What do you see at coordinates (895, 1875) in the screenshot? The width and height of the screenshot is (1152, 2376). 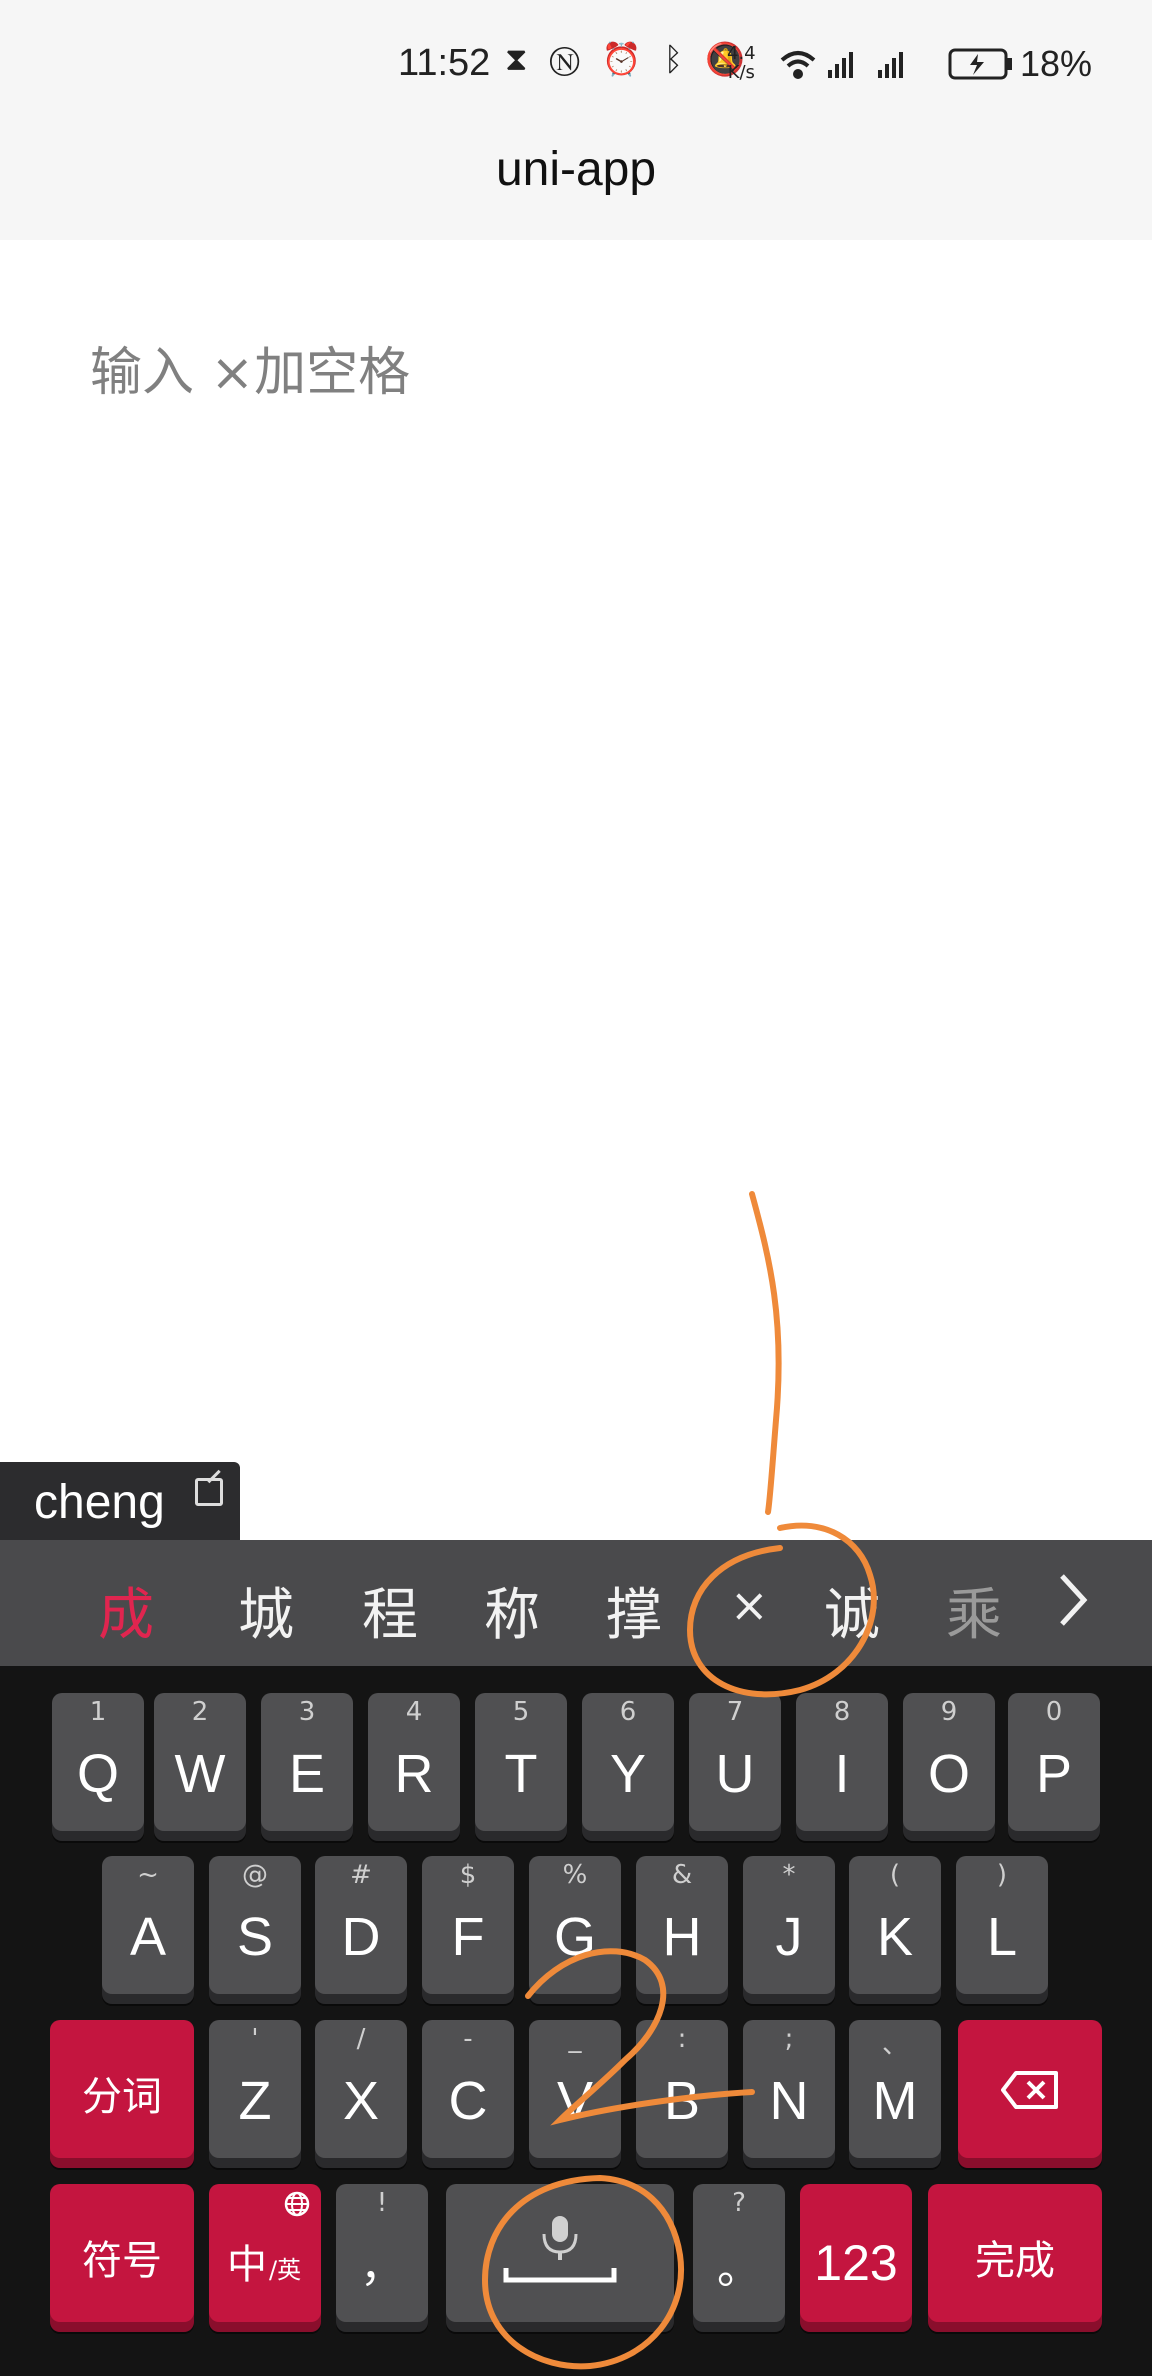 I see `key-alt: (` at bounding box center [895, 1875].